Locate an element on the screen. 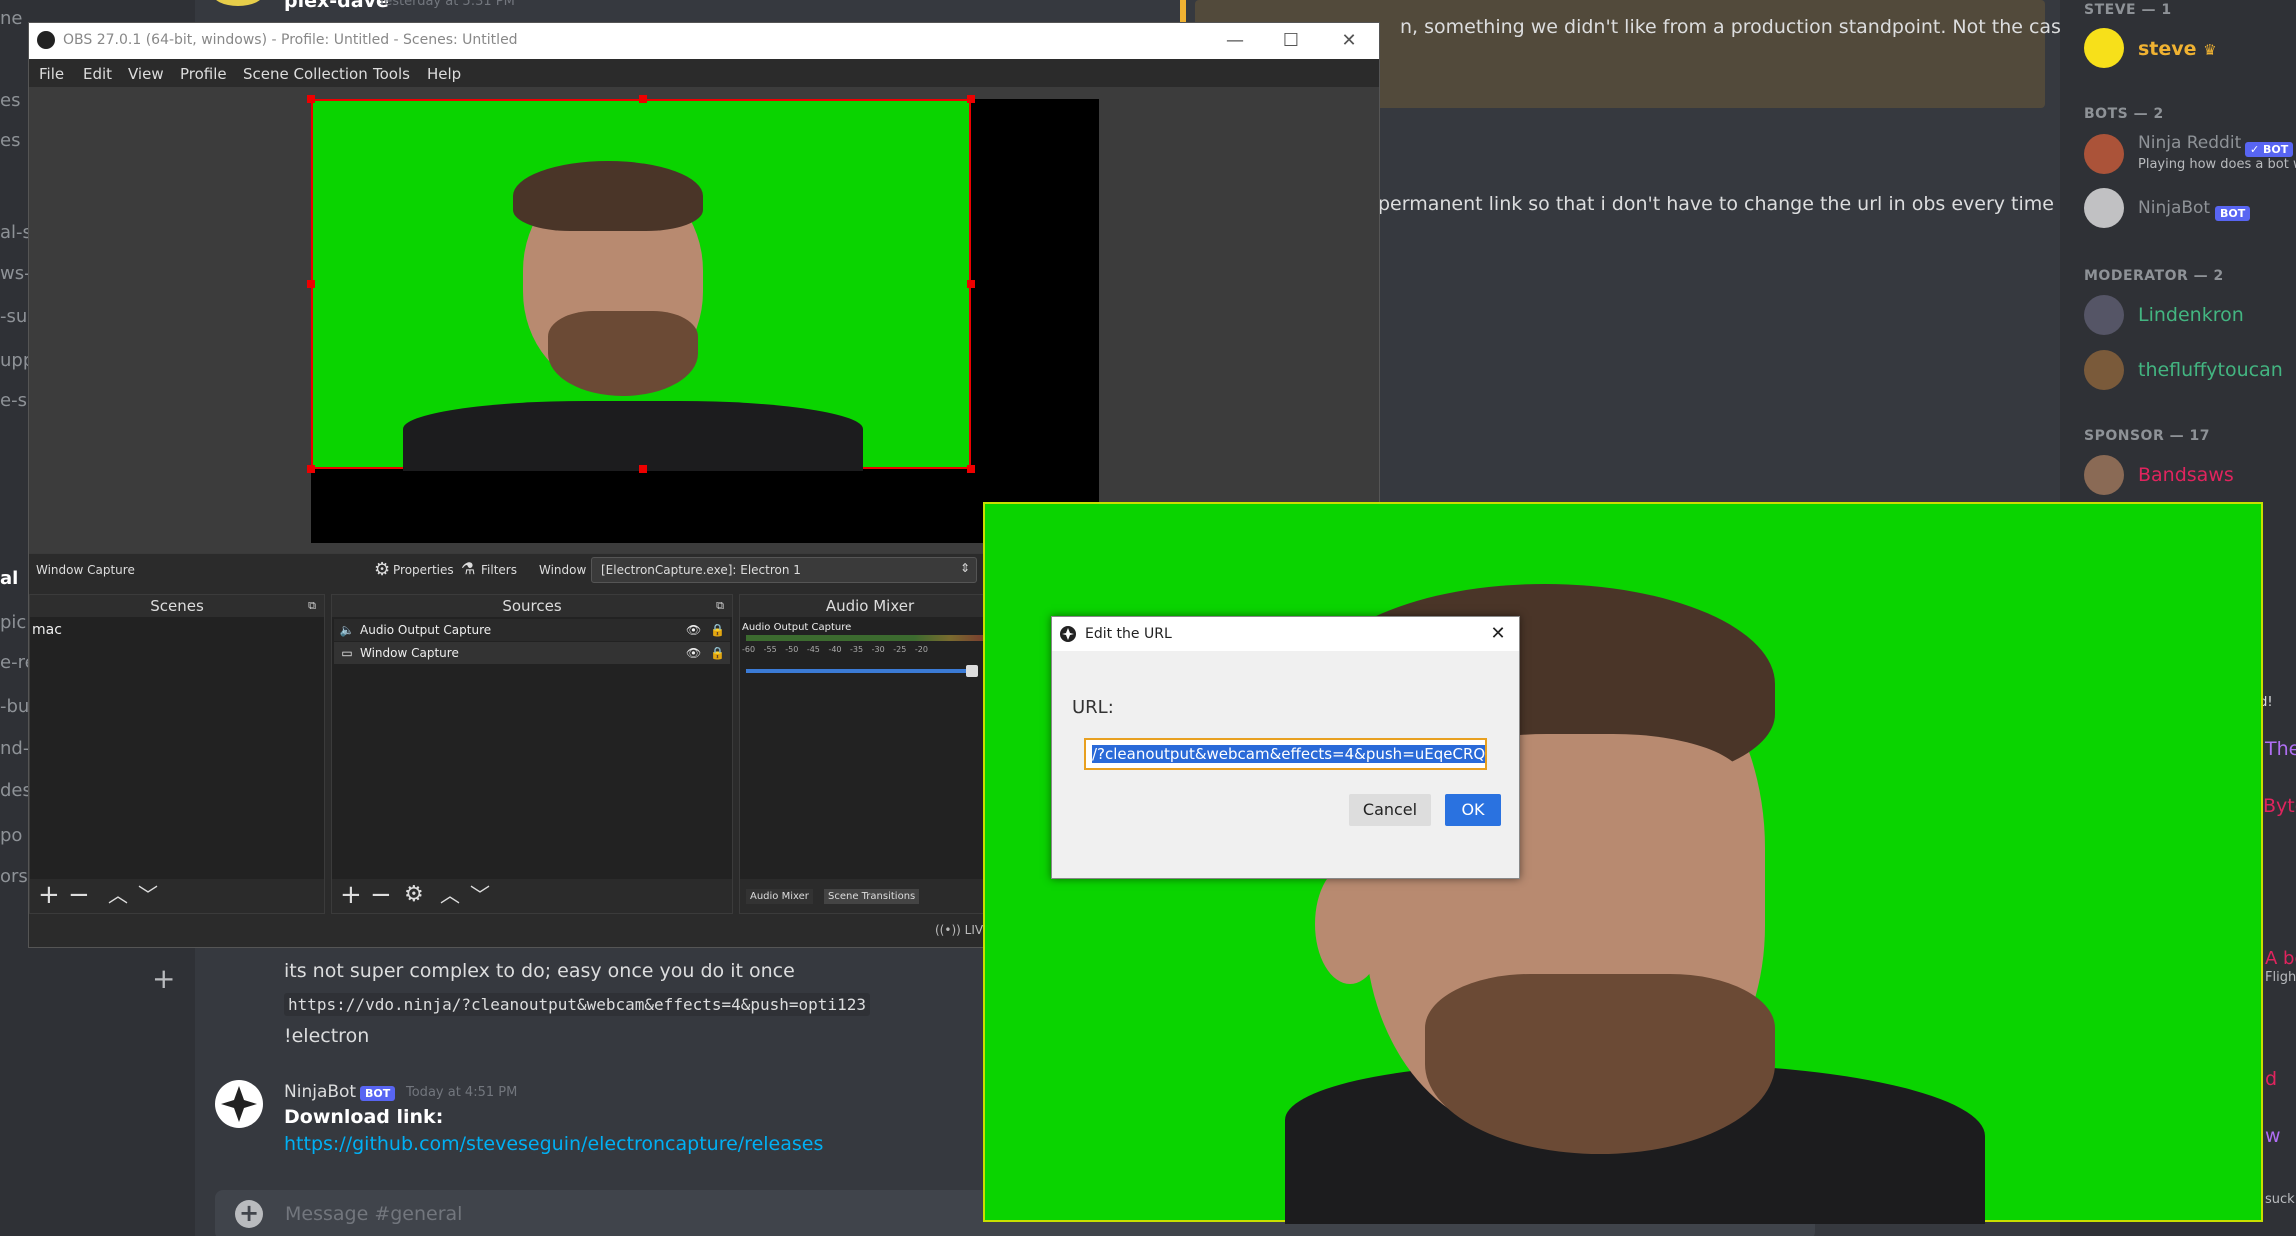 This screenshot has width=2296, height=1236. meter-scale: -60 -55 -50 -45 -40 -35 -30 -25 -20 is located at coordinates (835, 649).